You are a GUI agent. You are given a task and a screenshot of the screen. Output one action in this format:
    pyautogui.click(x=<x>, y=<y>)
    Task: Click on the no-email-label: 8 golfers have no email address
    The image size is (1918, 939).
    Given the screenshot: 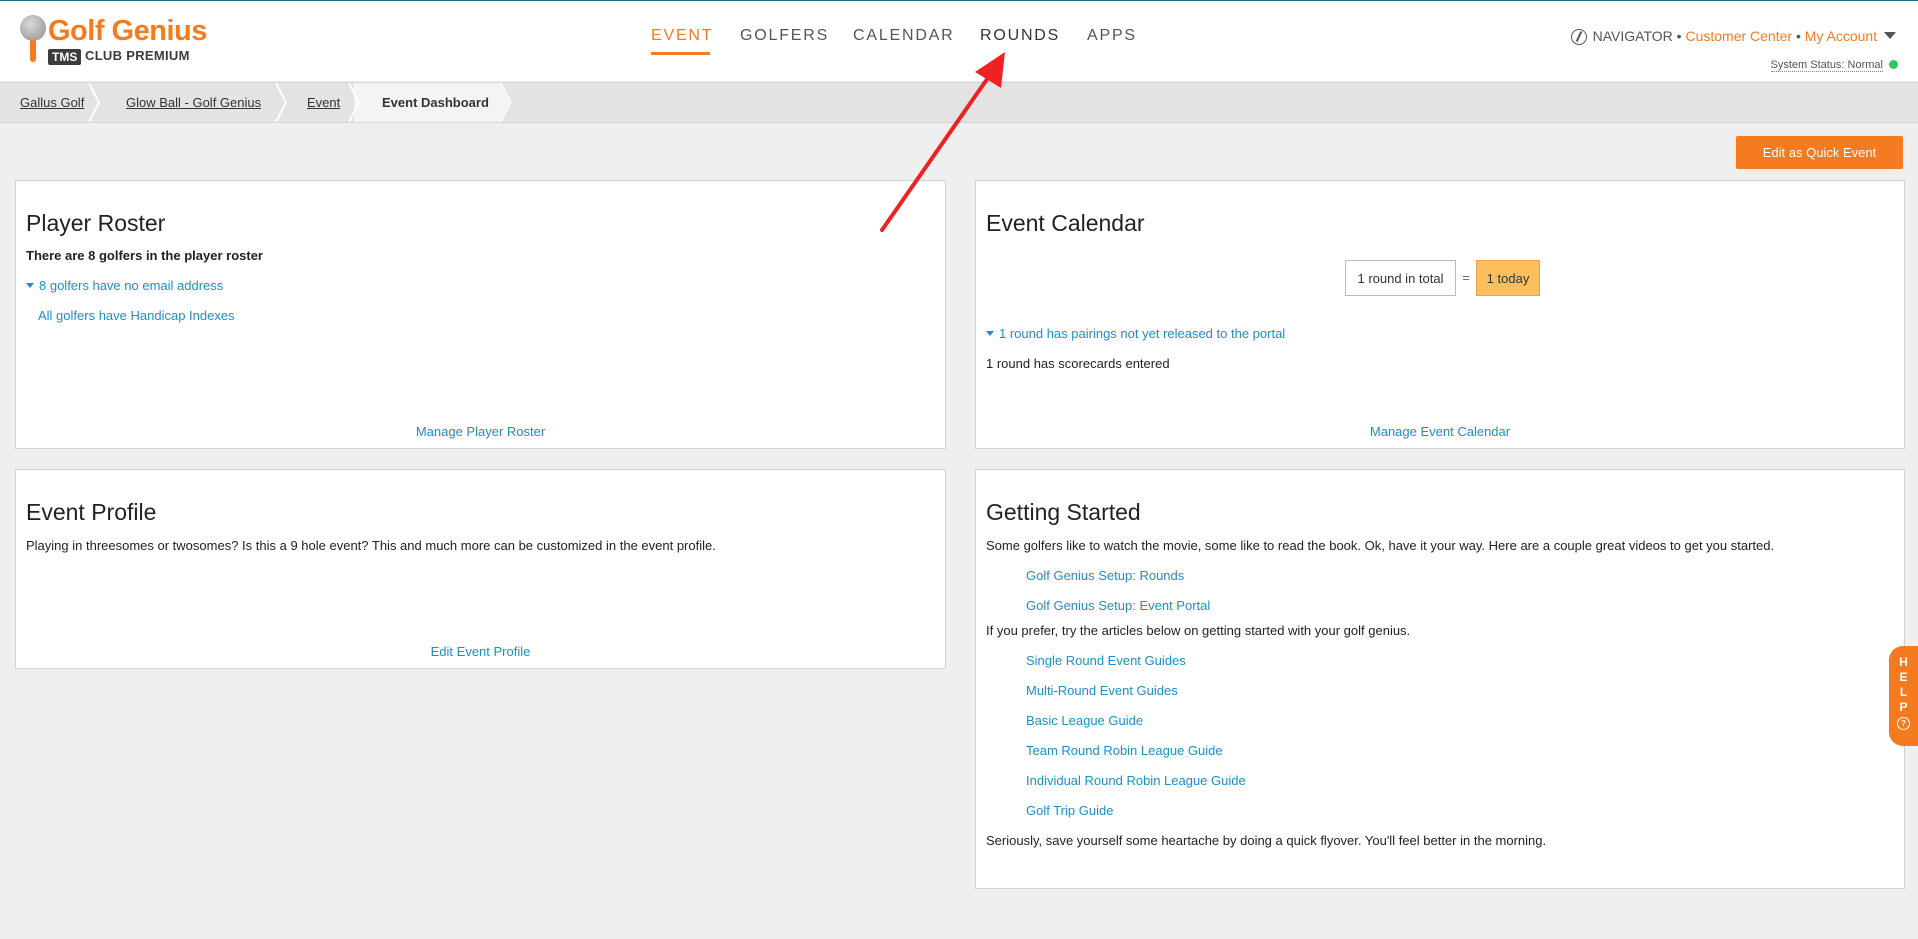 What is the action you would take?
    pyautogui.click(x=131, y=285)
    